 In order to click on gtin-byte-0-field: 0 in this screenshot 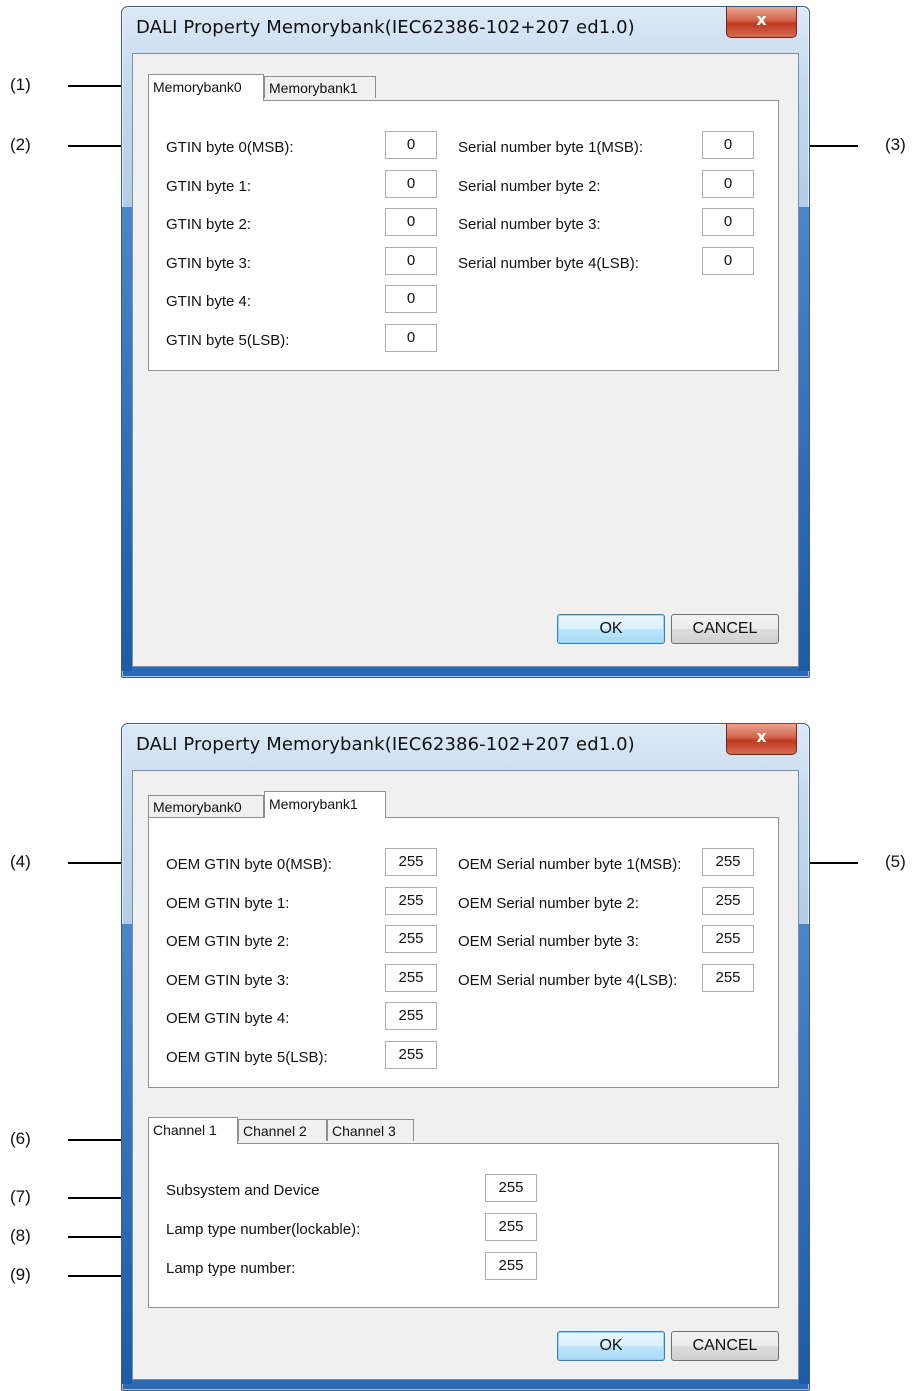, I will do `click(411, 145)`.